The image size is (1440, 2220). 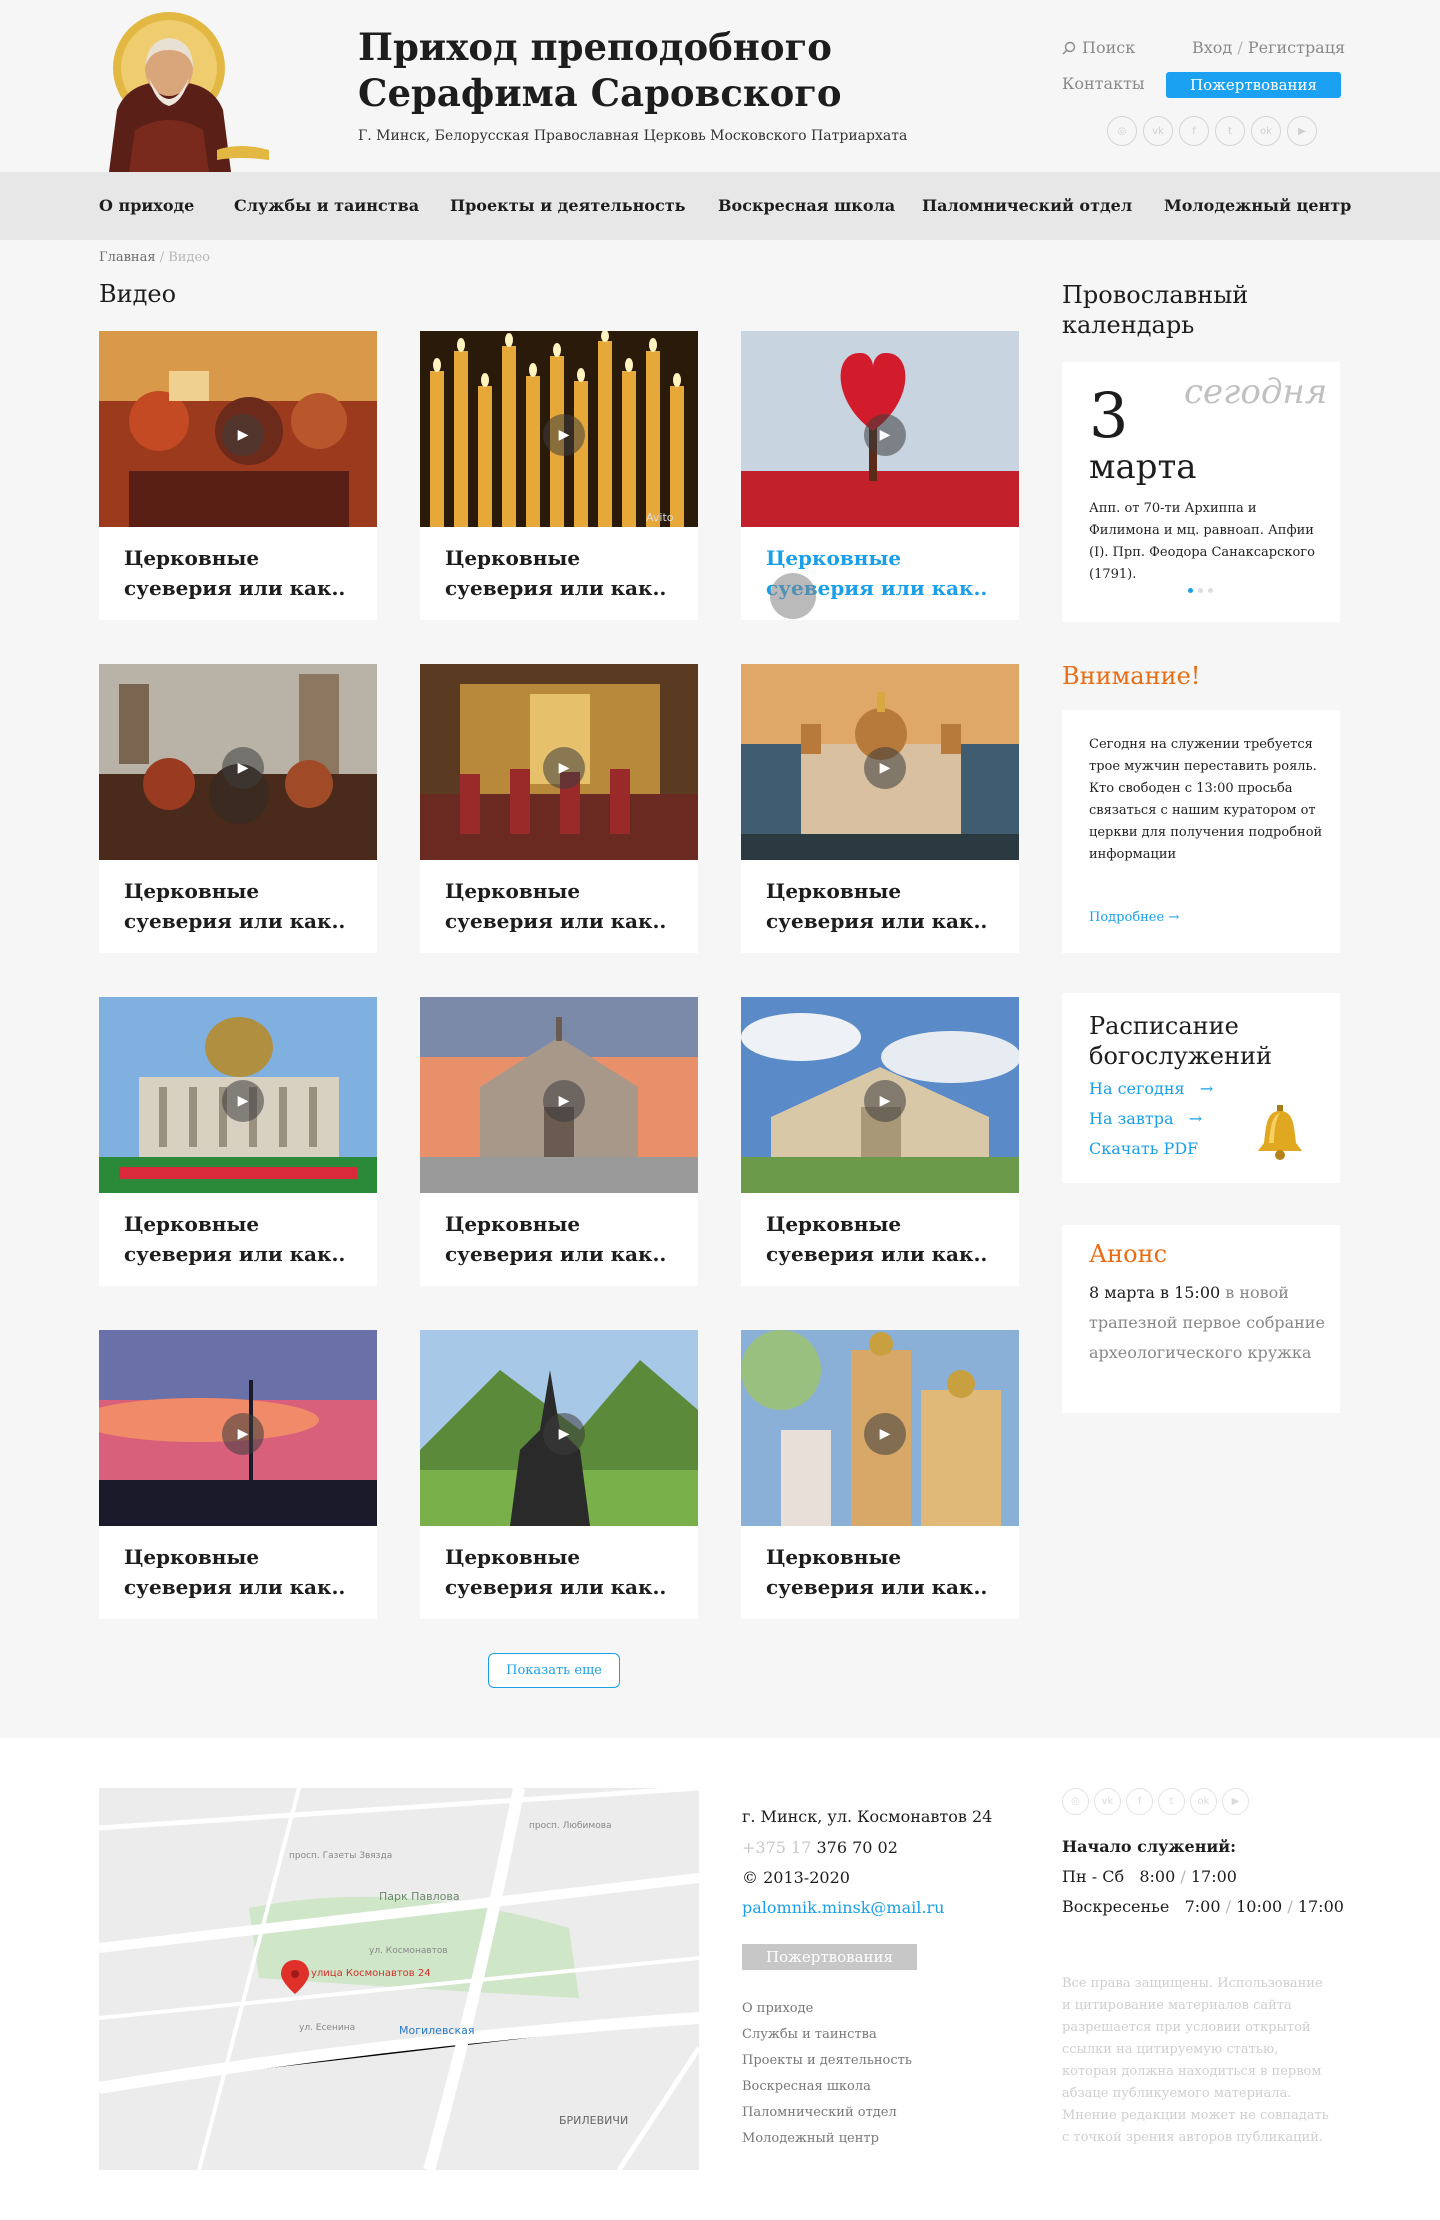 I want to click on site-title: Приход преподобного Серафима Саровского, so click(x=638, y=70).